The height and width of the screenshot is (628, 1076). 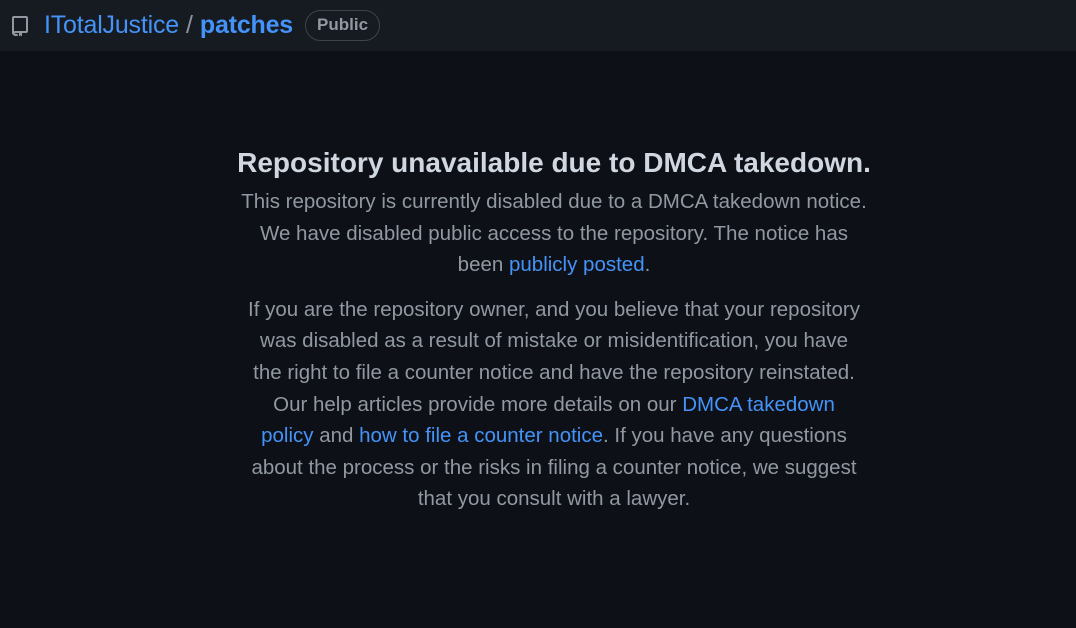 What do you see at coordinates (538, 25) in the screenshot?
I see `repo-header: ITotalJustice / patches Public` at bounding box center [538, 25].